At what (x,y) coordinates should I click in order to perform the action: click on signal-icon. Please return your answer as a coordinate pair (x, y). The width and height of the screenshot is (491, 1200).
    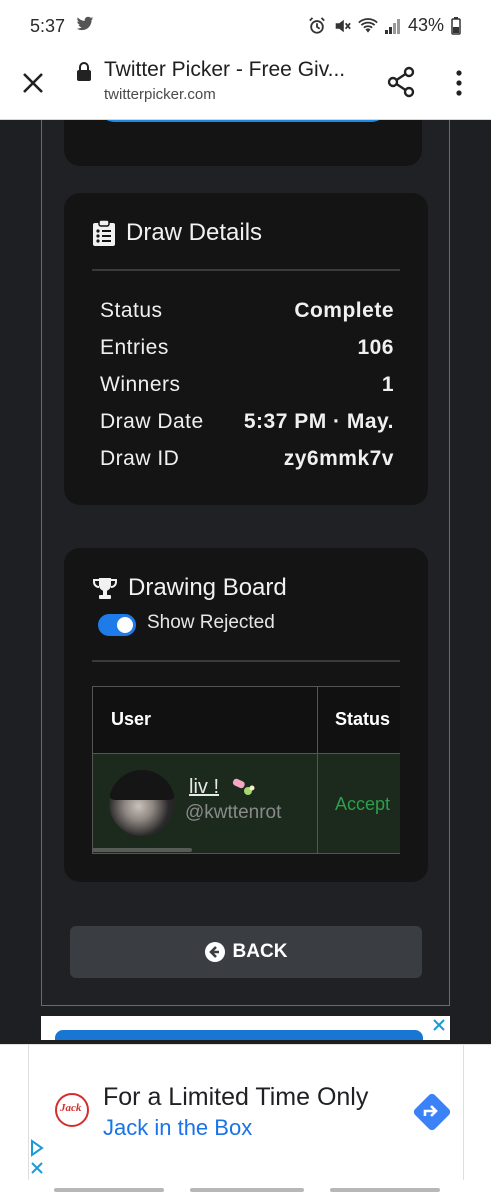
    Looking at the image, I should click on (392, 26).